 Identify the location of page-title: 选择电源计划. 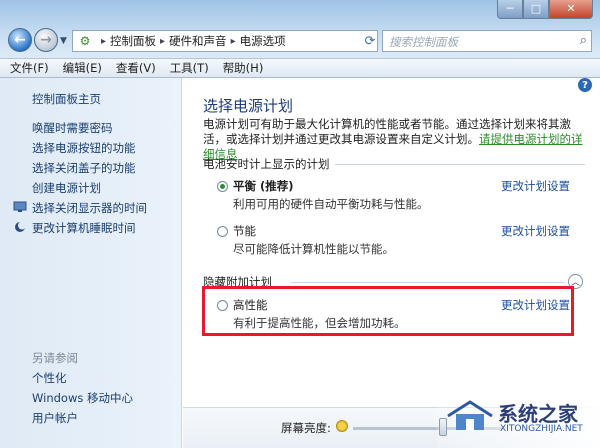
(248, 106).